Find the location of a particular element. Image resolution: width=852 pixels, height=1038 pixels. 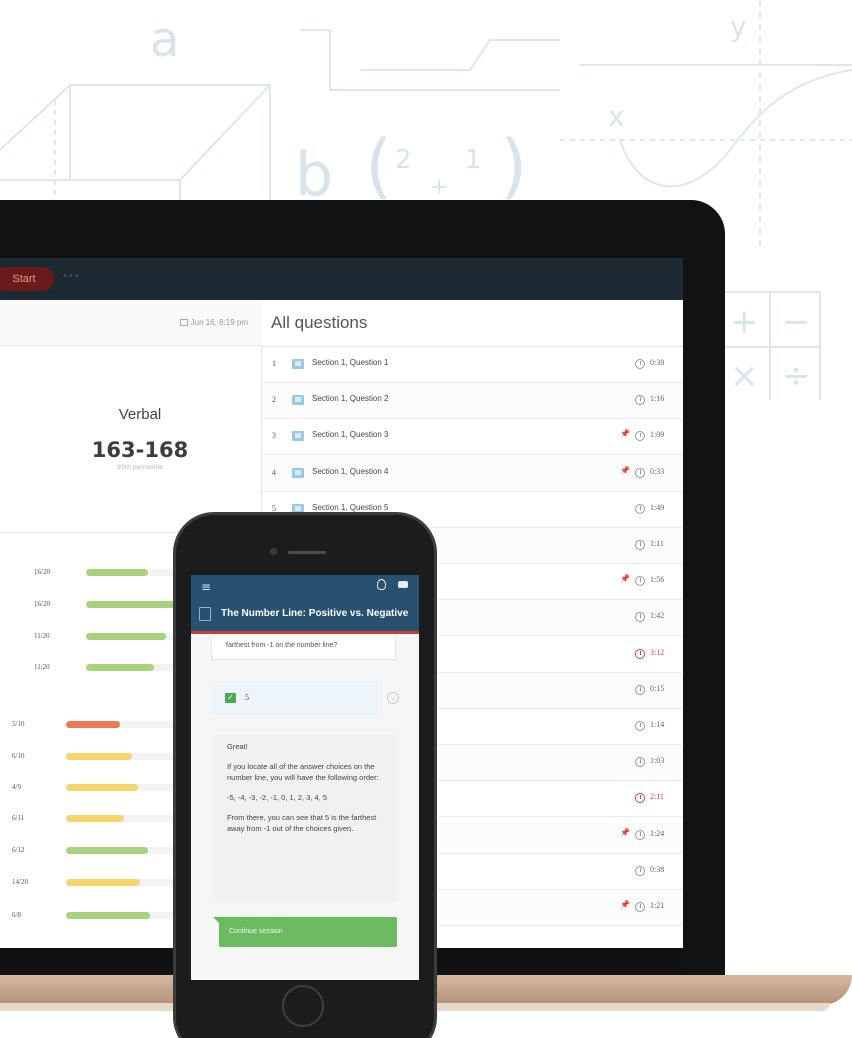

topbar-more-icon: ••• is located at coordinates (71, 276).